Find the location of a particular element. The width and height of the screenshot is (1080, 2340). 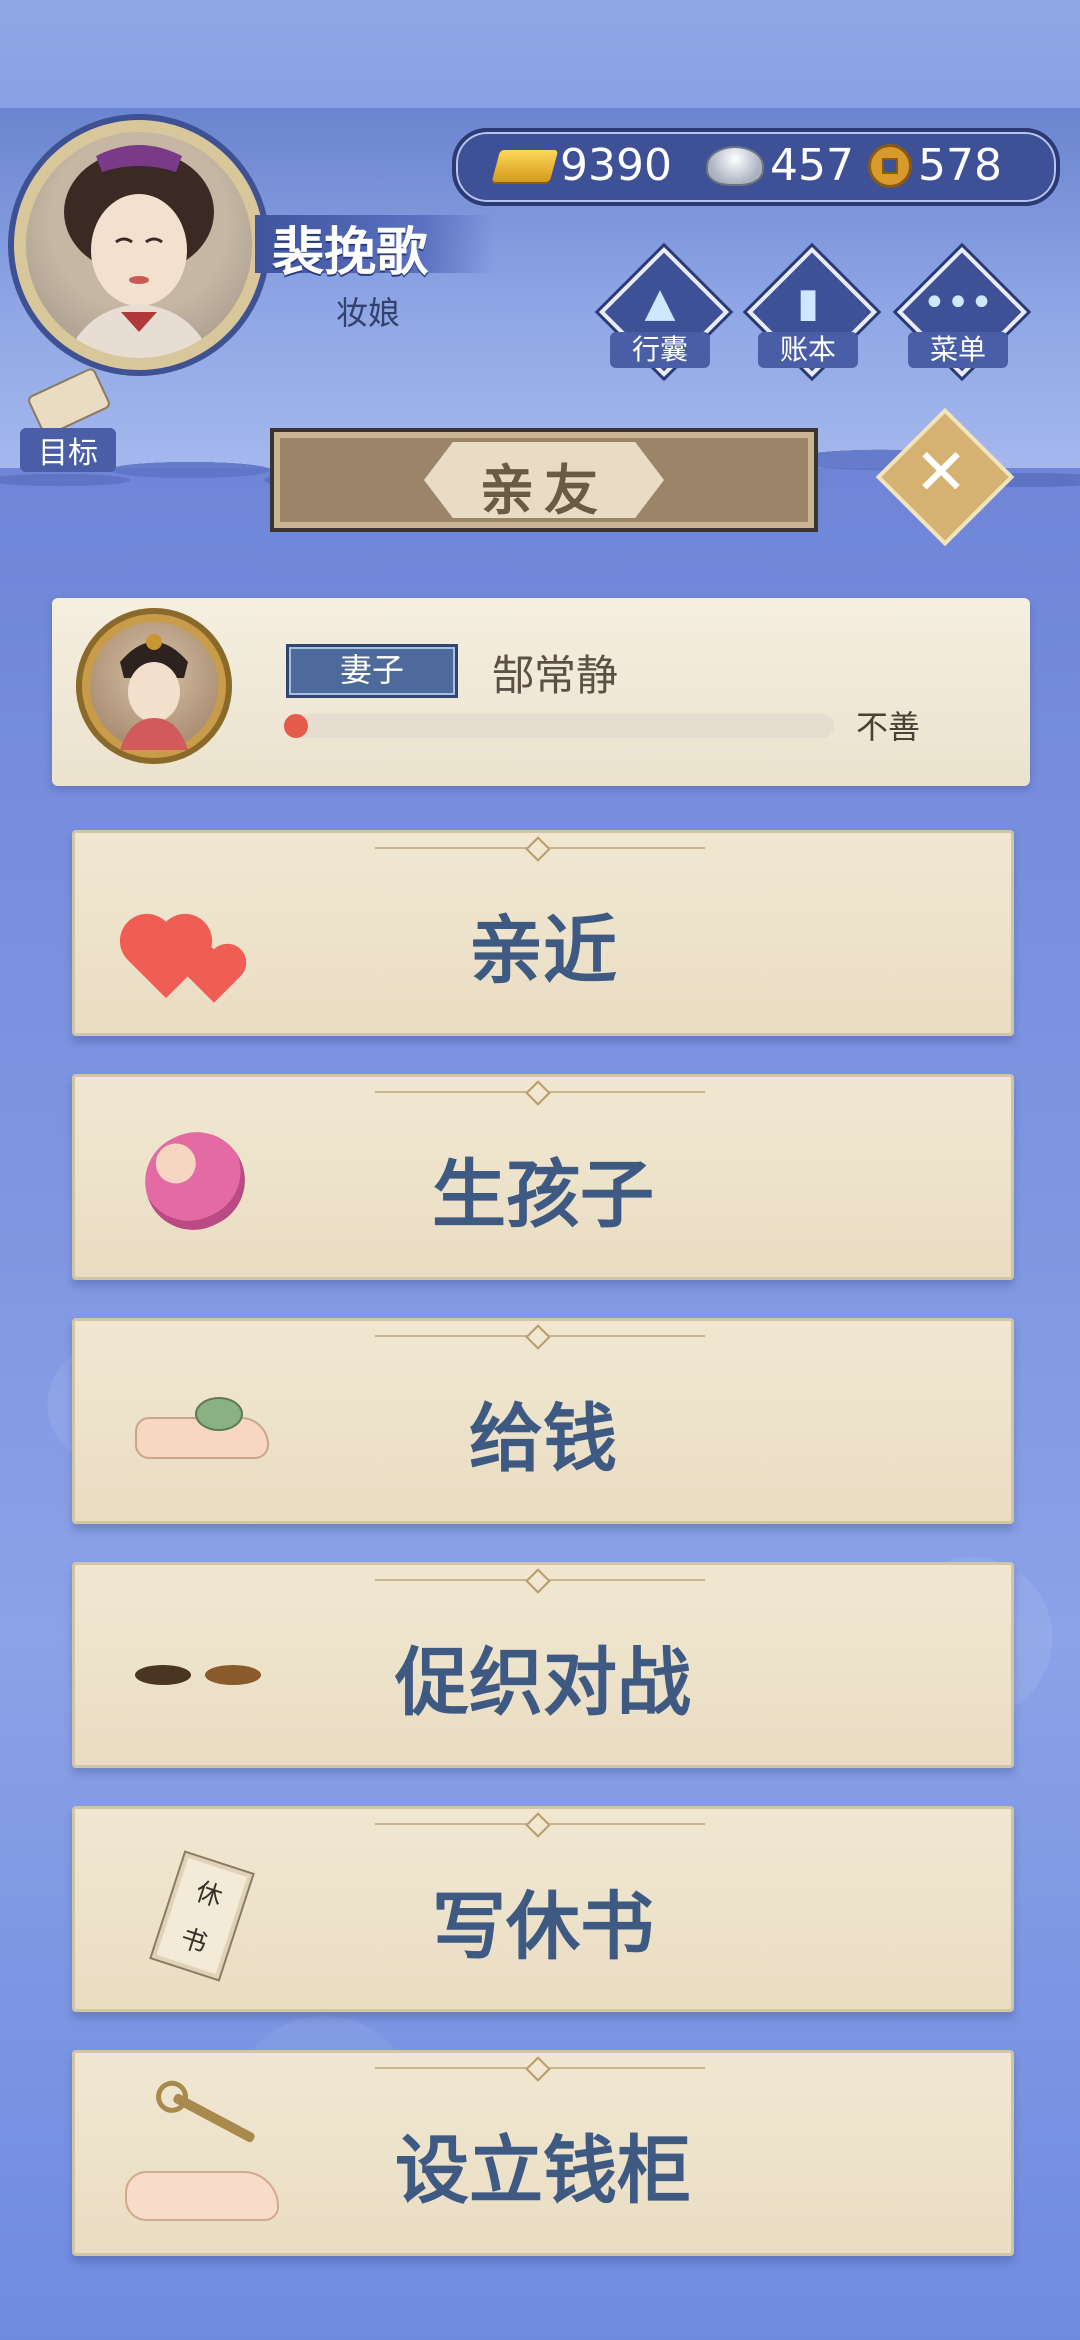

silver-currency: 457 is located at coordinates (780, 165).